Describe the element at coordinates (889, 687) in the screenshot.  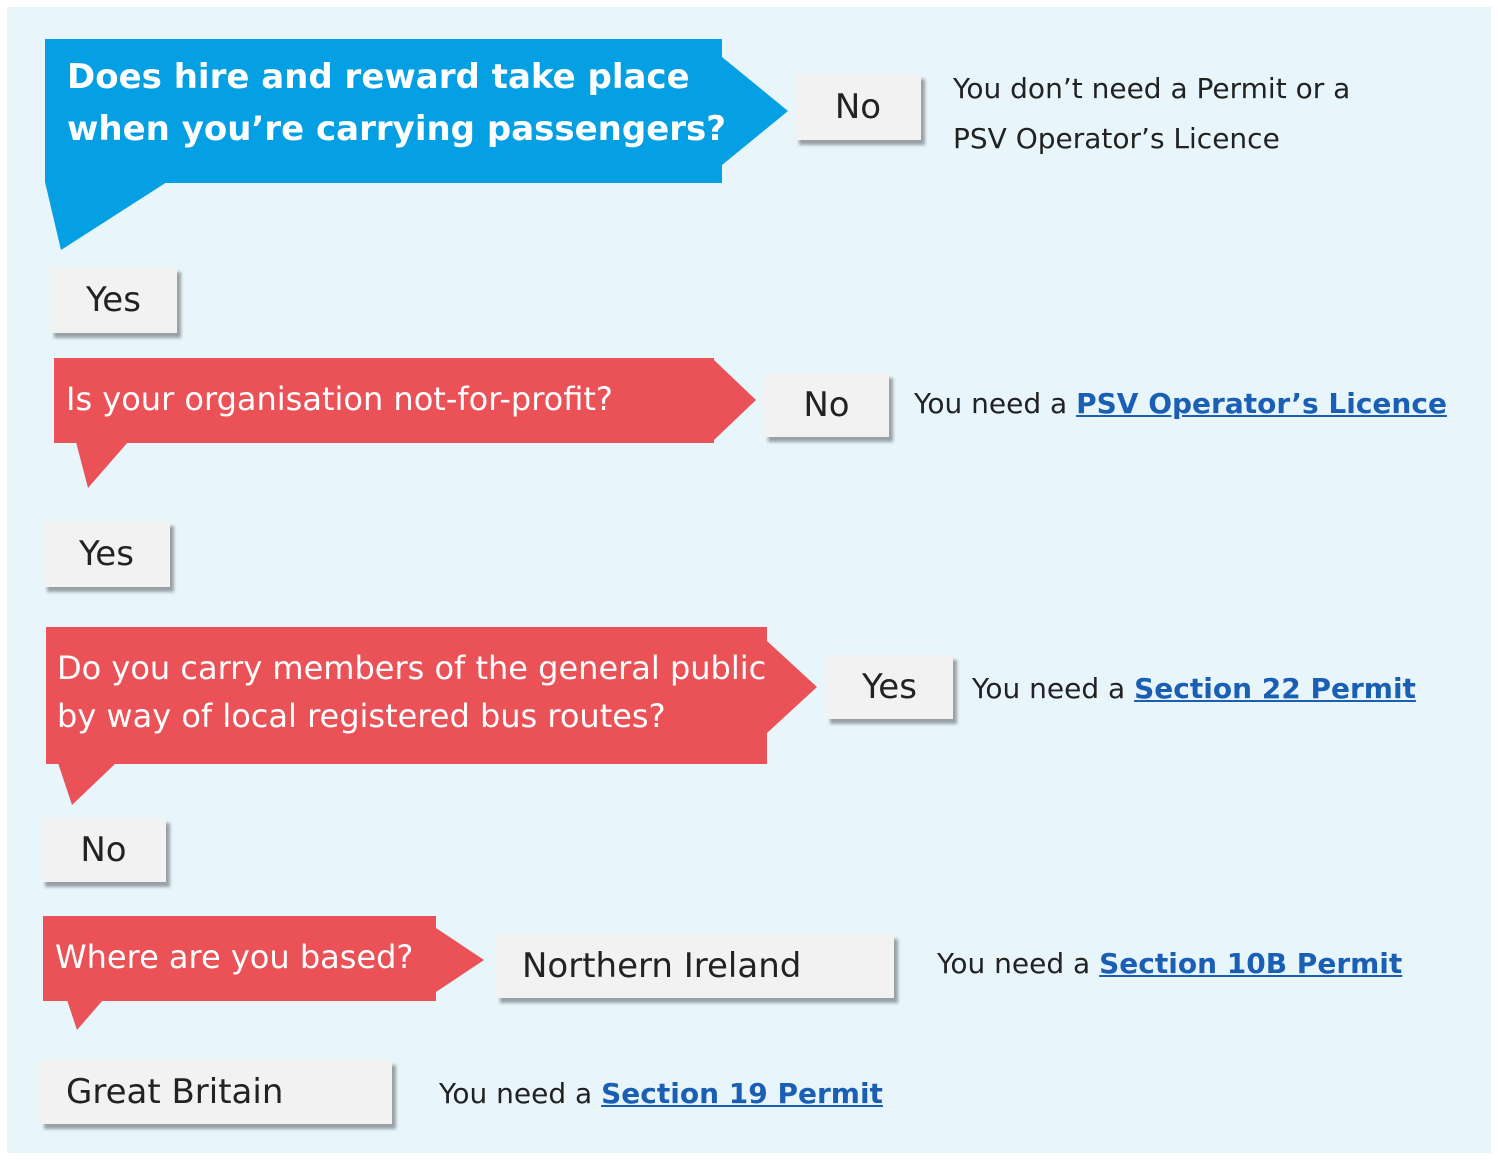
I see `answer-yes-bus-routes: Yes` at that location.